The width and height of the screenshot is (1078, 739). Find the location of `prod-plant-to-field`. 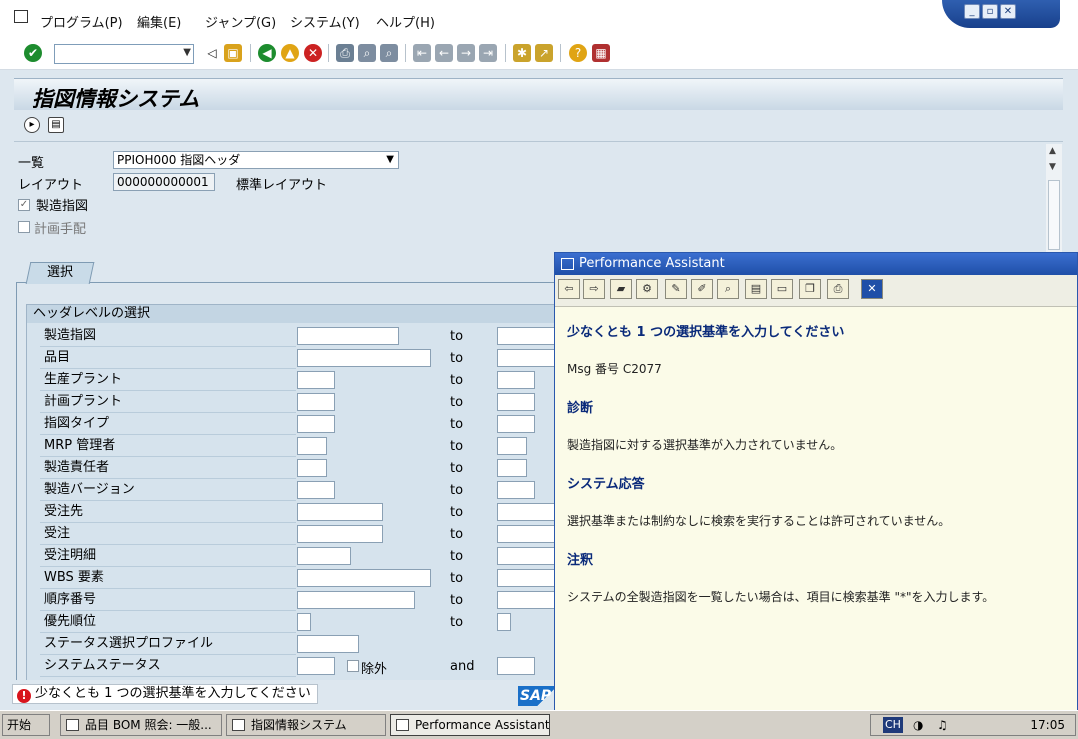

prod-plant-to-field is located at coordinates (516, 380).